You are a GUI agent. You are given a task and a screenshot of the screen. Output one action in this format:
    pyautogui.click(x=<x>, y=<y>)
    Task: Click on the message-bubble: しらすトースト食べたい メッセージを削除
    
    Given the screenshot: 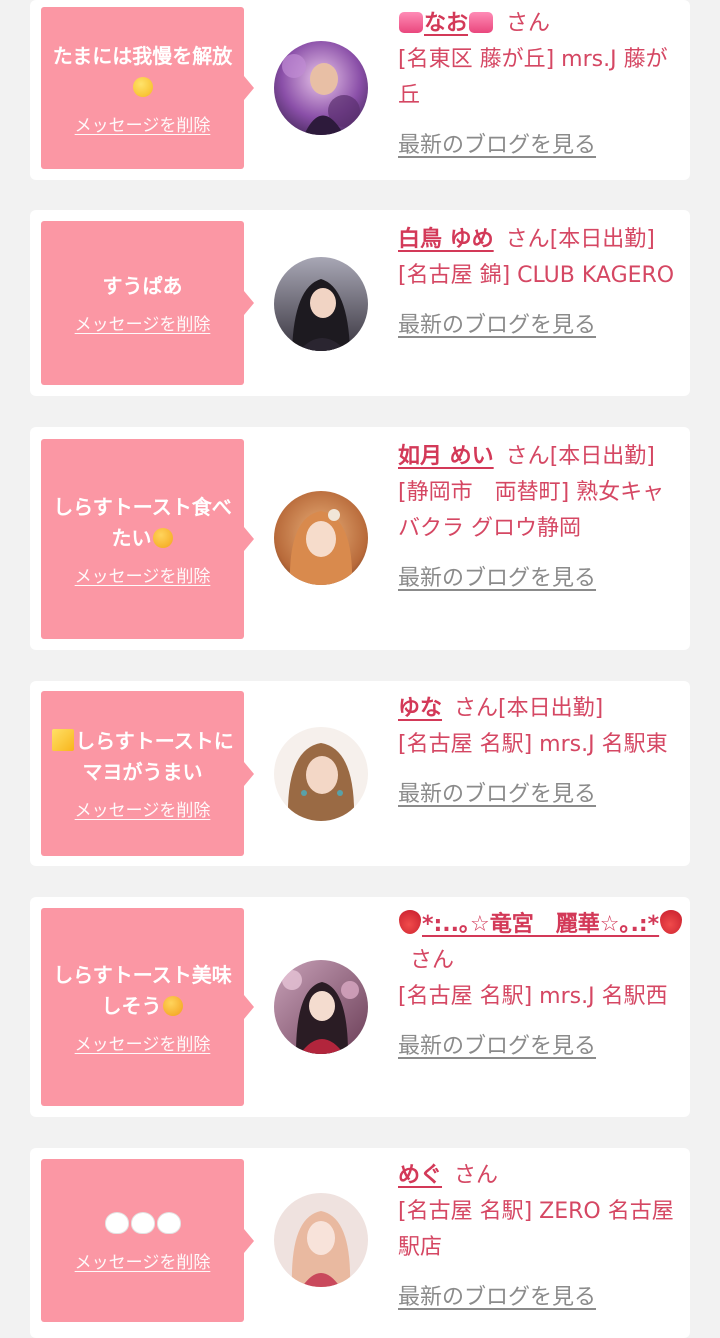 What is the action you would take?
    pyautogui.click(x=147, y=539)
    